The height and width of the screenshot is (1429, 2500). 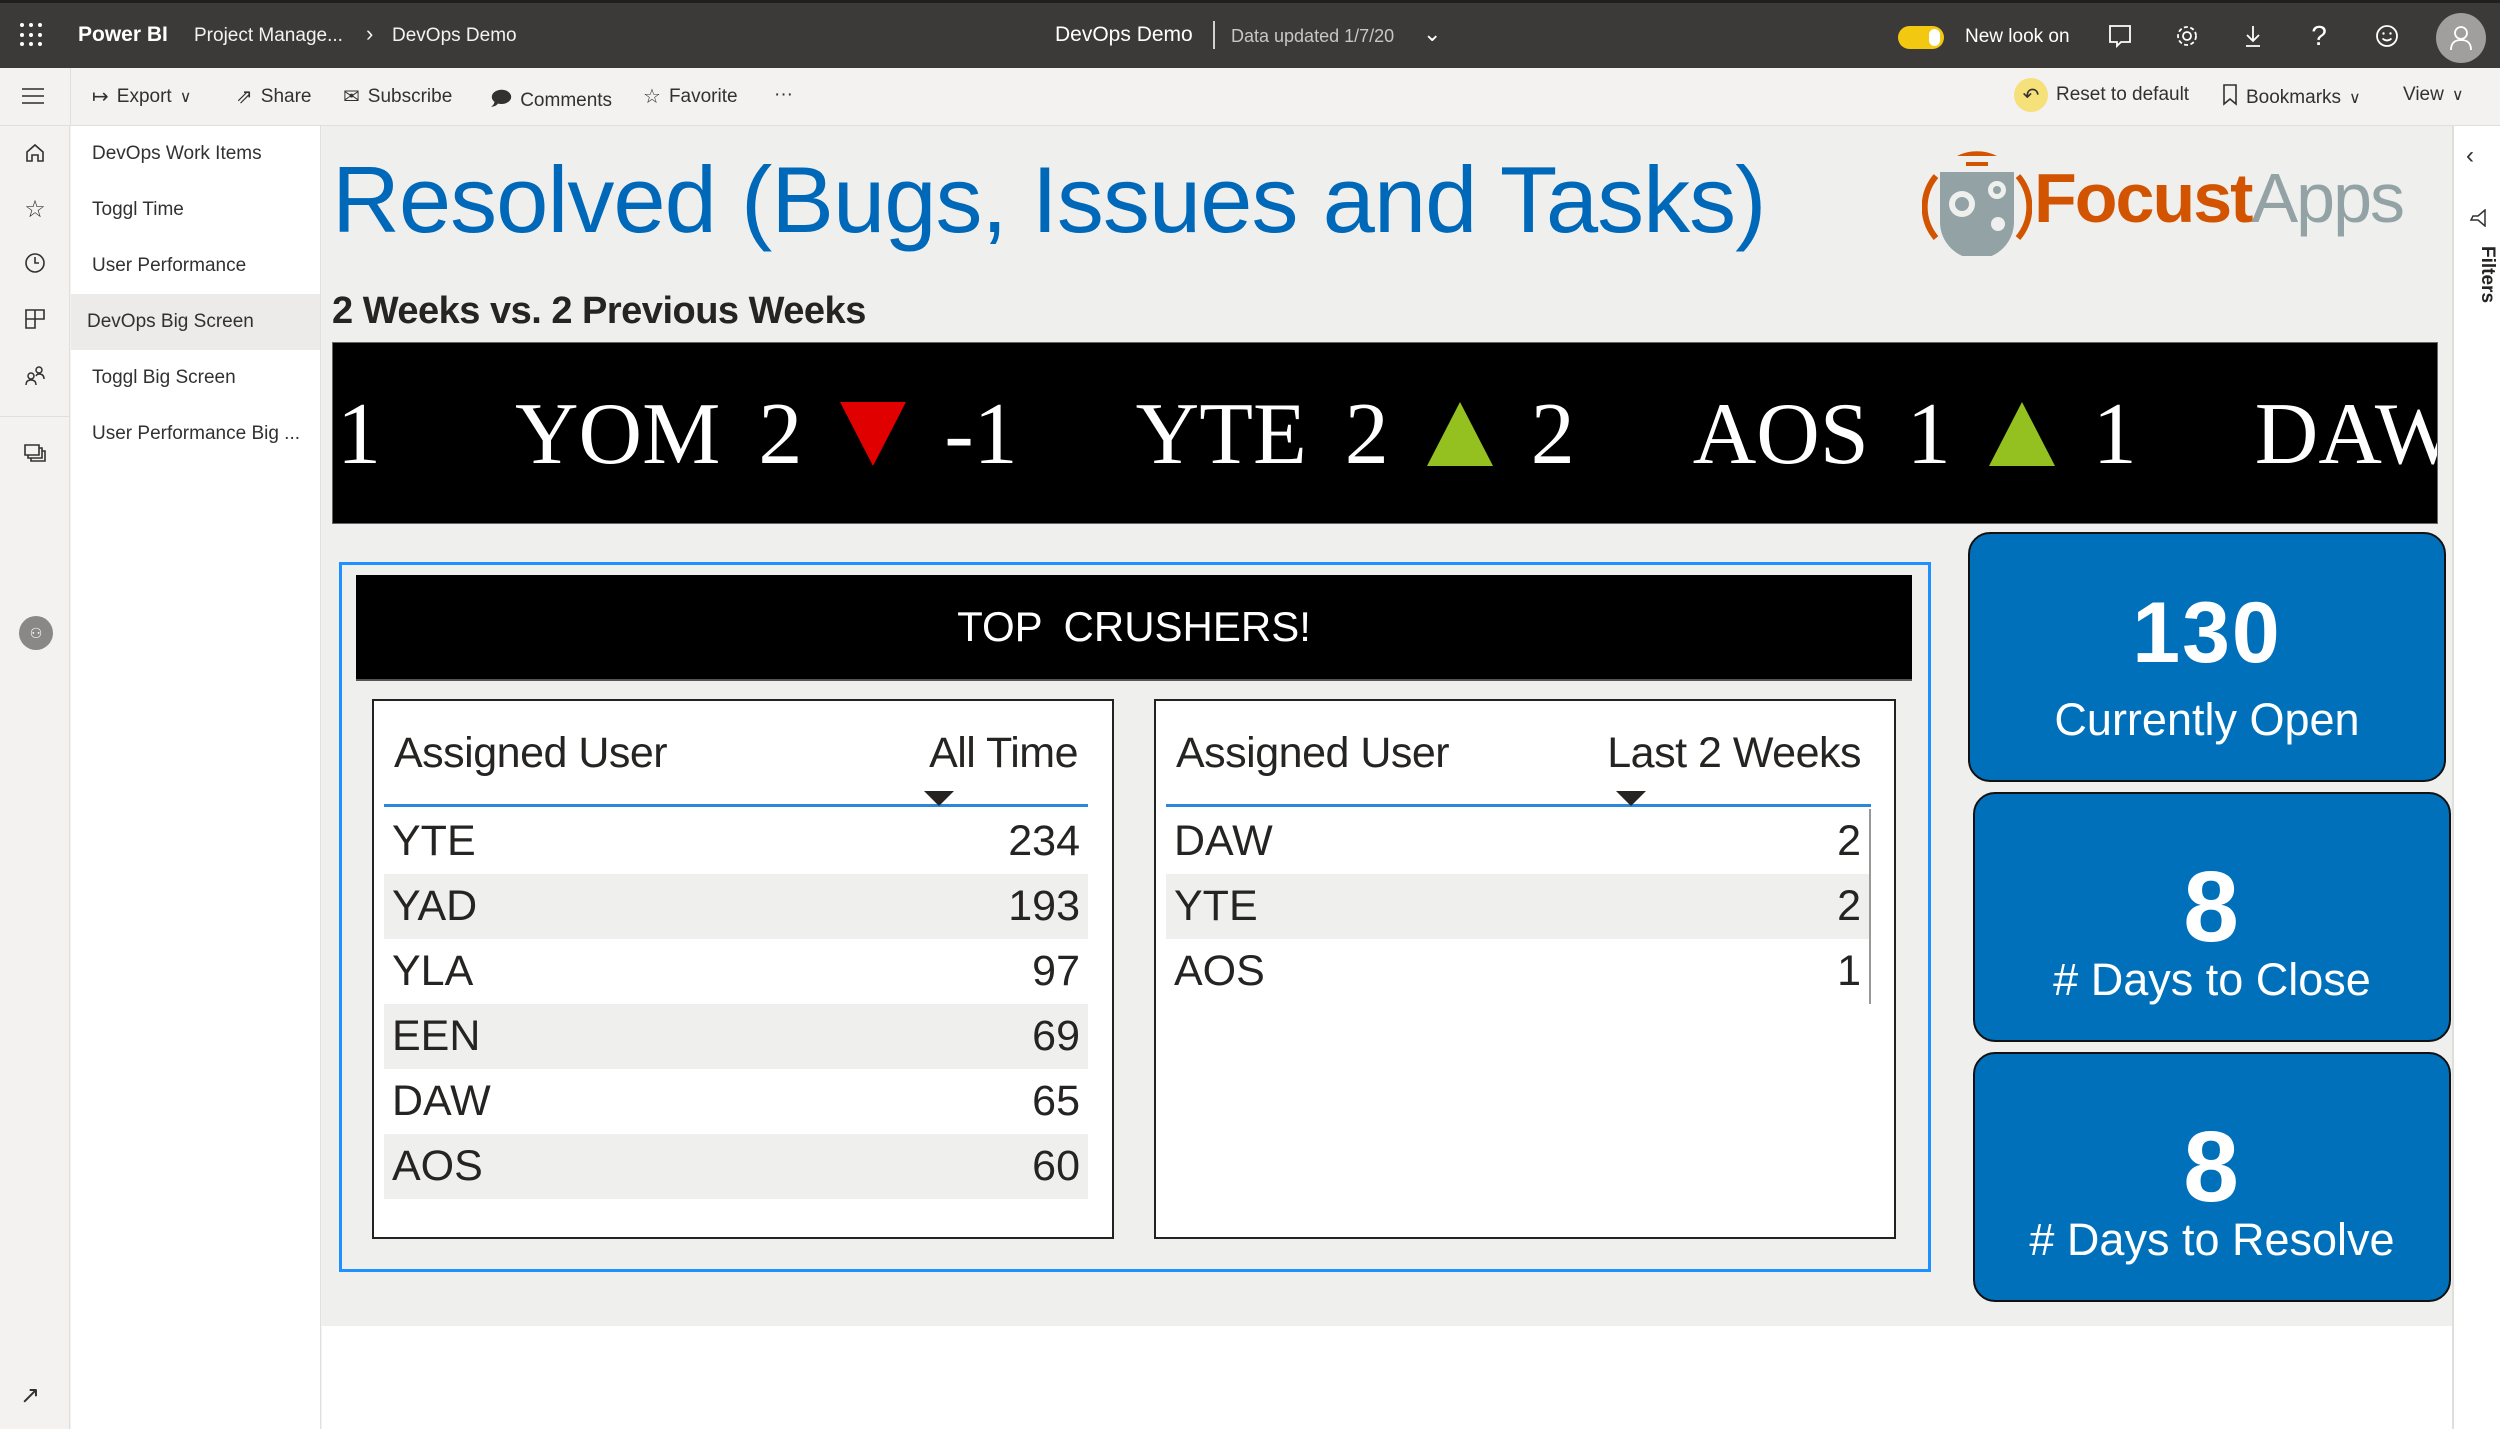 I want to click on favorite-button: ☆ Favorite, so click(x=690, y=96).